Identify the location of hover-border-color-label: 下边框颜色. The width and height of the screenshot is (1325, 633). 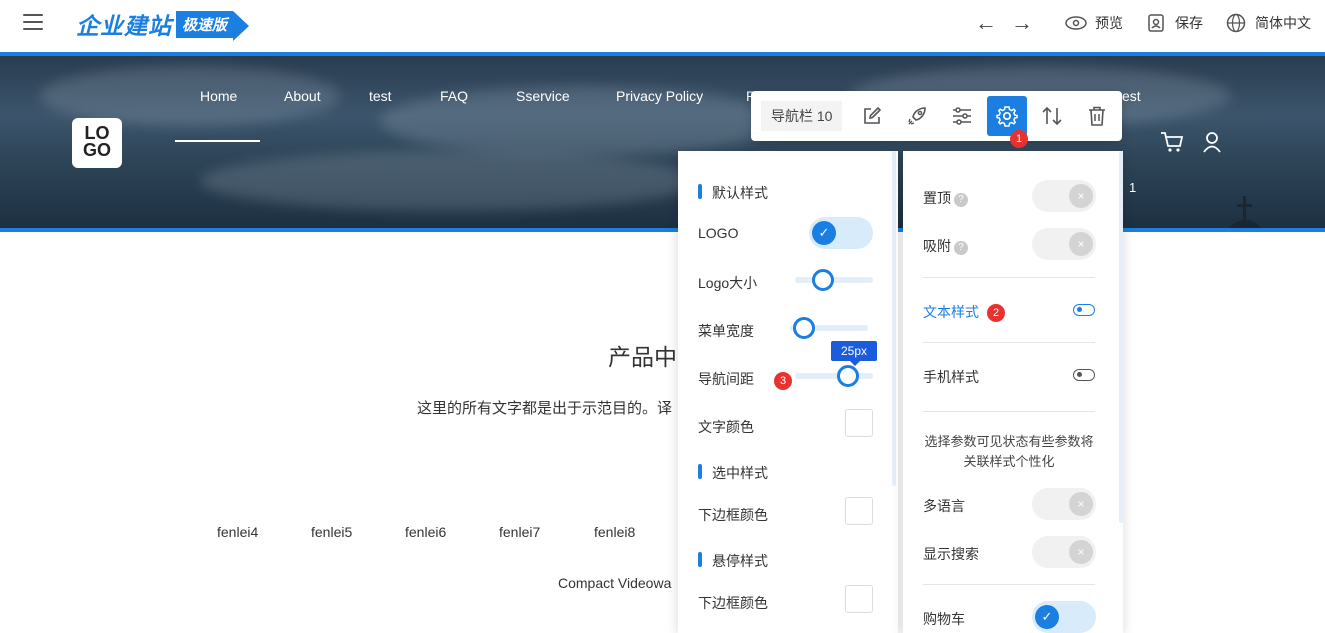
(733, 603).